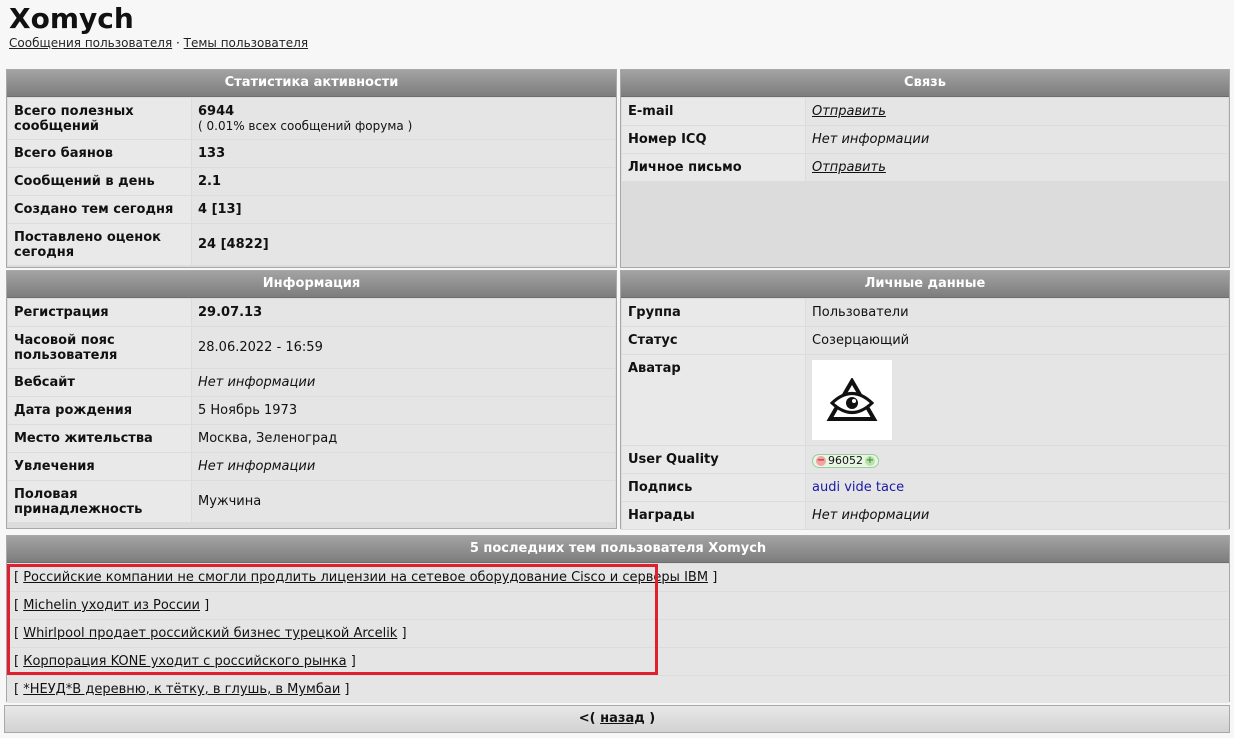 The width and height of the screenshot is (1234, 738). I want to click on useful-posts-count: 6944, so click(216, 111).